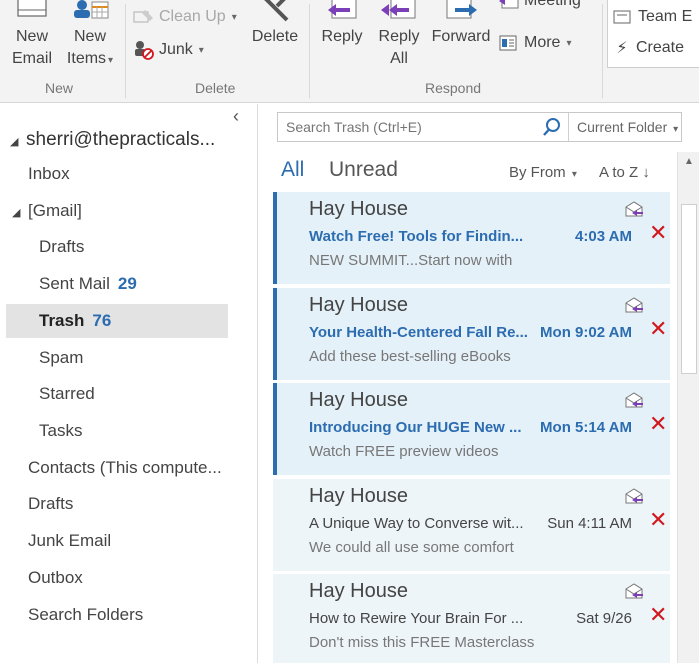 Image resolution: width=699 pixels, height=663 pixels. I want to click on group-label-new: New, so click(59, 88).